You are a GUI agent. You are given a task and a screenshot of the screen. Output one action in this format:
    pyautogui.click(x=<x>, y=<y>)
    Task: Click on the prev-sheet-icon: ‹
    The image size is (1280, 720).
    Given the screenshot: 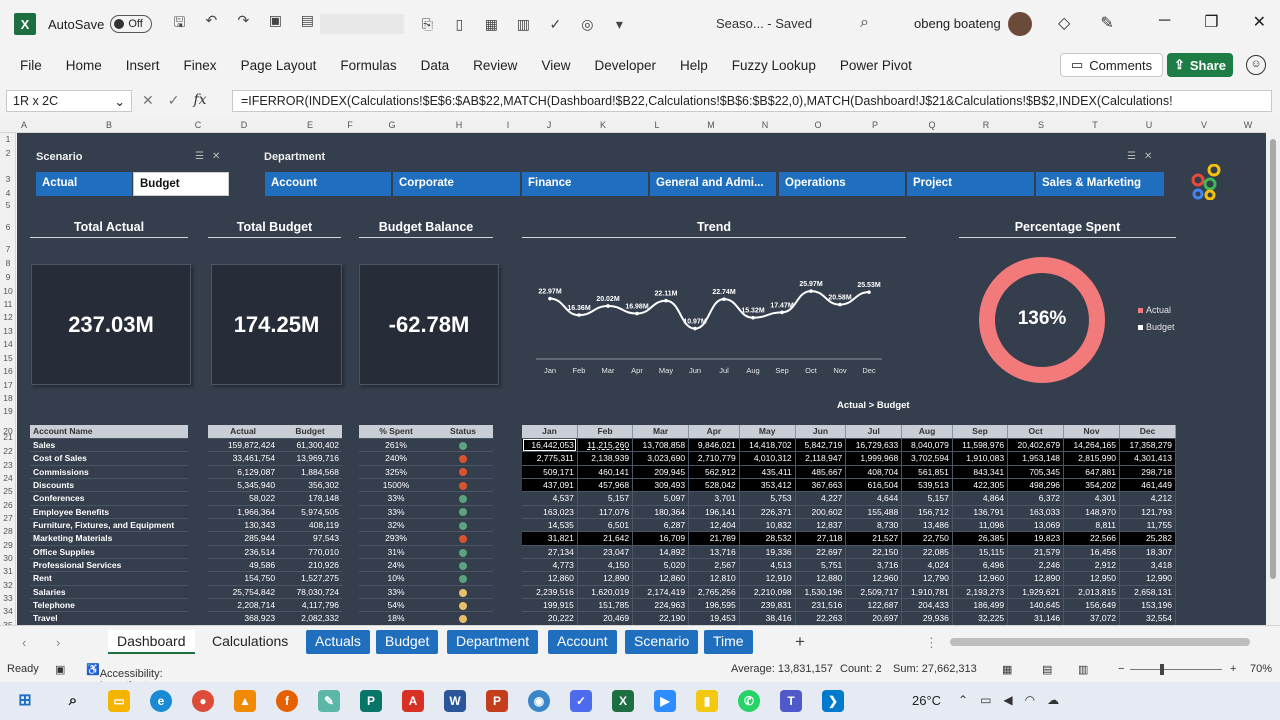 What is the action you would take?
    pyautogui.click(x=24, y=642)
    